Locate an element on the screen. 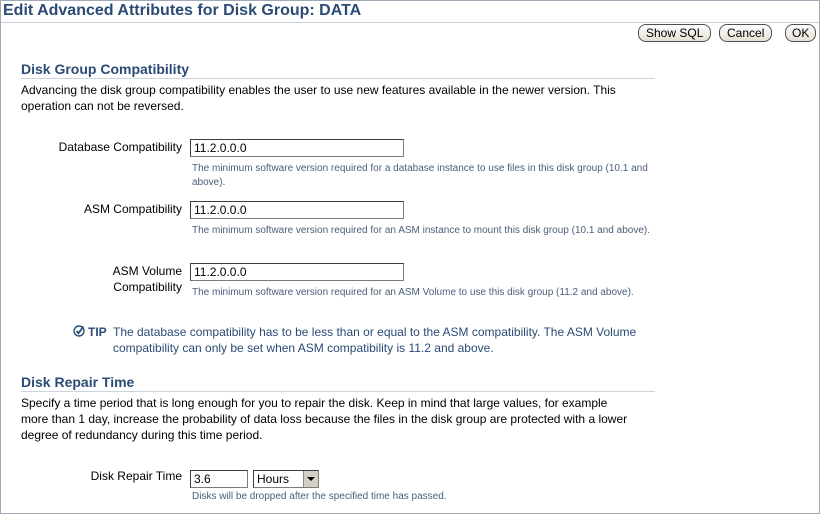  chevron-down-icon is located at coordinates (310, 479).